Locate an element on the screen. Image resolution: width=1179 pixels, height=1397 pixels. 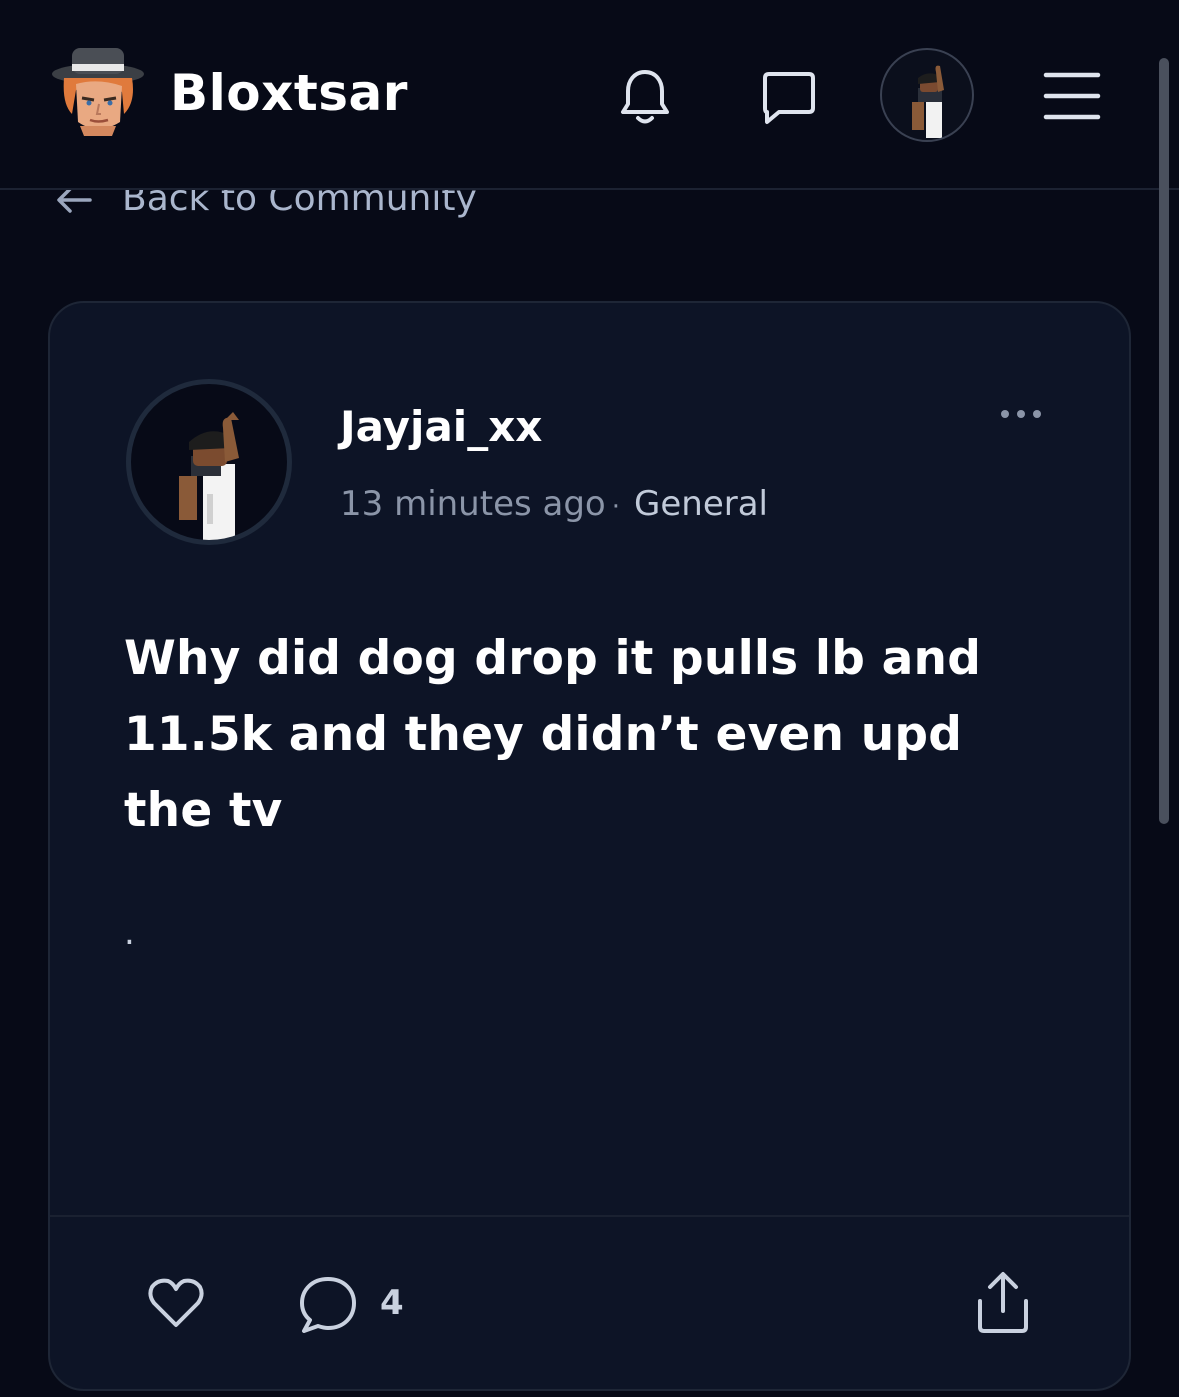
heart-icon is located at coordinates (176, 1303).